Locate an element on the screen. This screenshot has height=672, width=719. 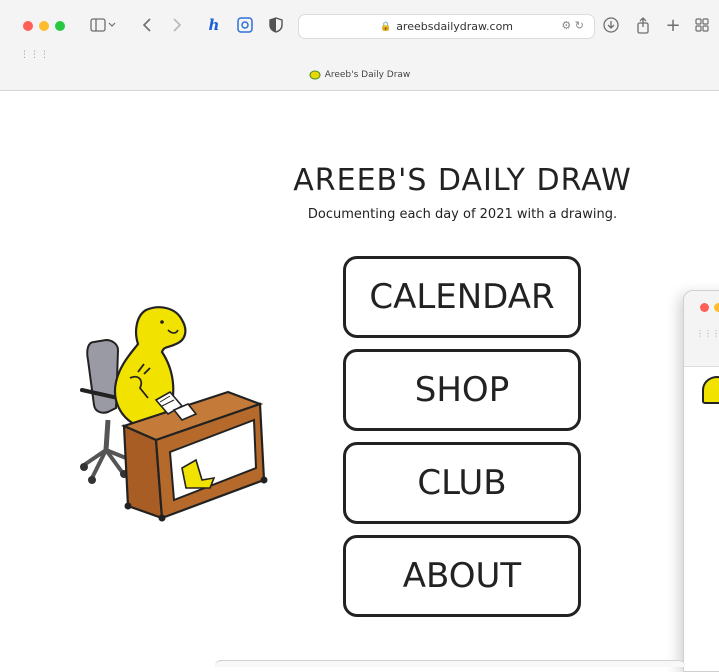
active-tab: Areeb's Daily Draw is located at coordinates (359, 75).